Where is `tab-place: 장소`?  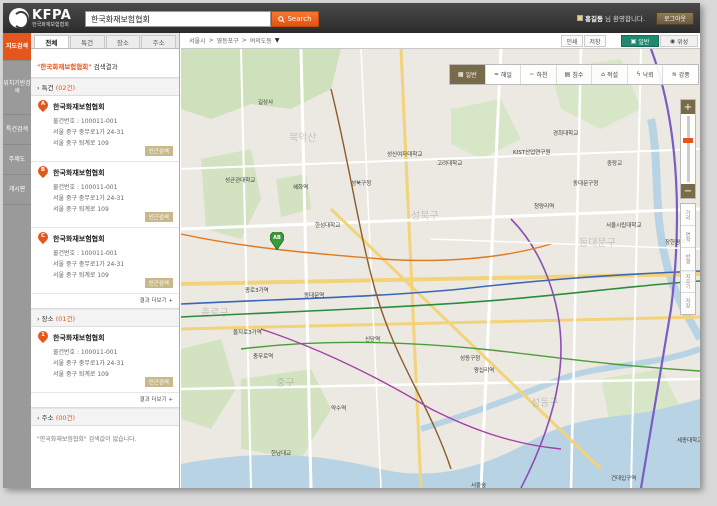 tab-place: 장소 is located at coordinates (123, 41).